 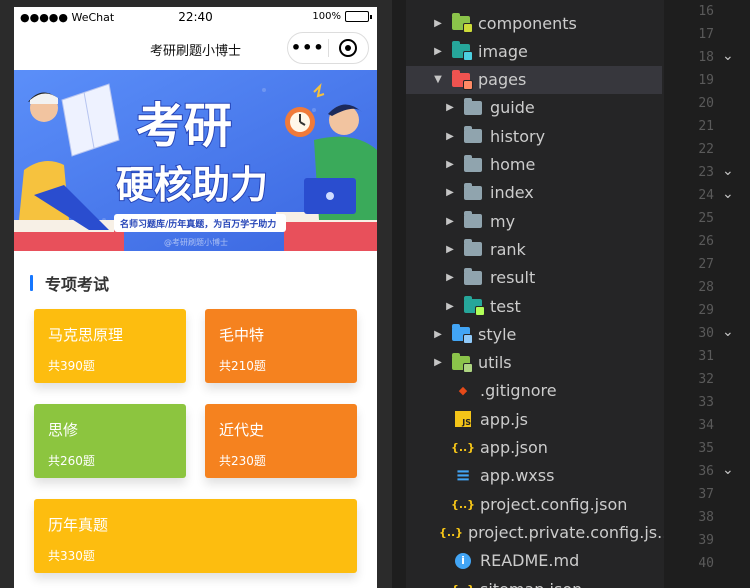 What do you see at coordinates (438, 79) in the screenshot?
I see `chevron-down-icon: ▼` at bounding box center [438, 79].